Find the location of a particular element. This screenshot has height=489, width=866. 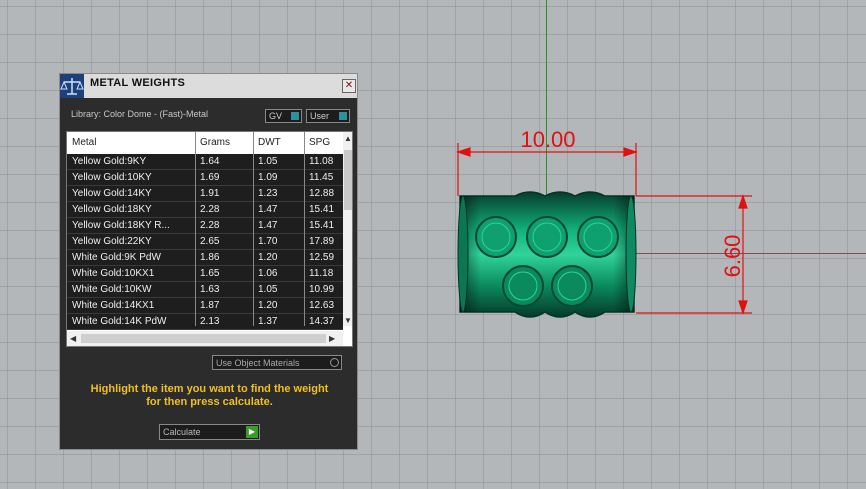

play-icon: ▶ is located at coordinates (252, 432).